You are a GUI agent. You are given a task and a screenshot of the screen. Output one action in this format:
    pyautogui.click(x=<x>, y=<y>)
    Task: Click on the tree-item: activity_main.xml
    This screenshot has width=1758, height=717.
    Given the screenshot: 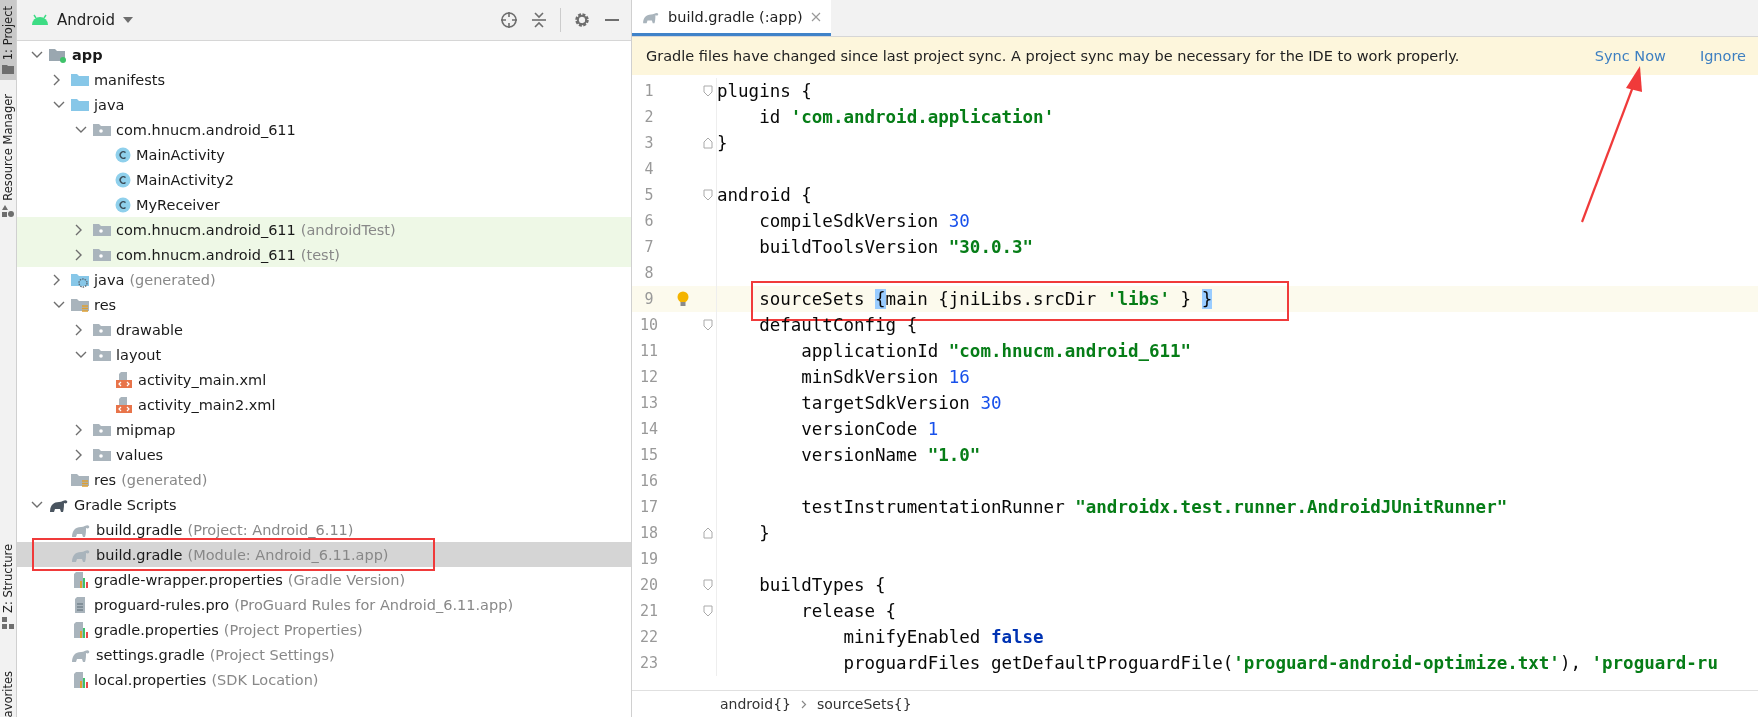 What is the action you would take?
    pyautogui.click(x=324, y=379)
    